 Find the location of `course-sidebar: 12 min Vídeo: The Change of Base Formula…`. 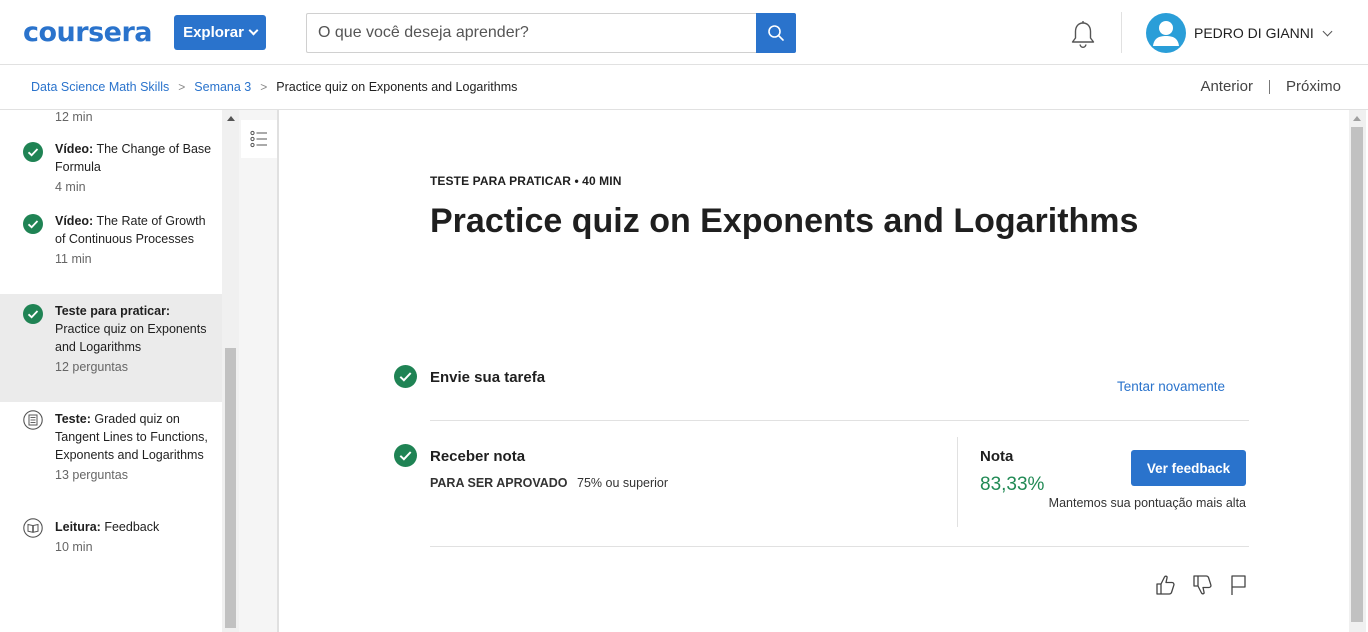

course-sidebar: 12 min Vídeo: The Change of Base Formula… is located at coordinates (111, 371).